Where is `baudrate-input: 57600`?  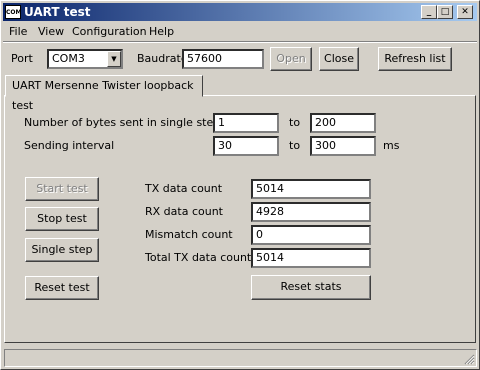 baudrate-input: 57600 is located at coordinates (223, 59).